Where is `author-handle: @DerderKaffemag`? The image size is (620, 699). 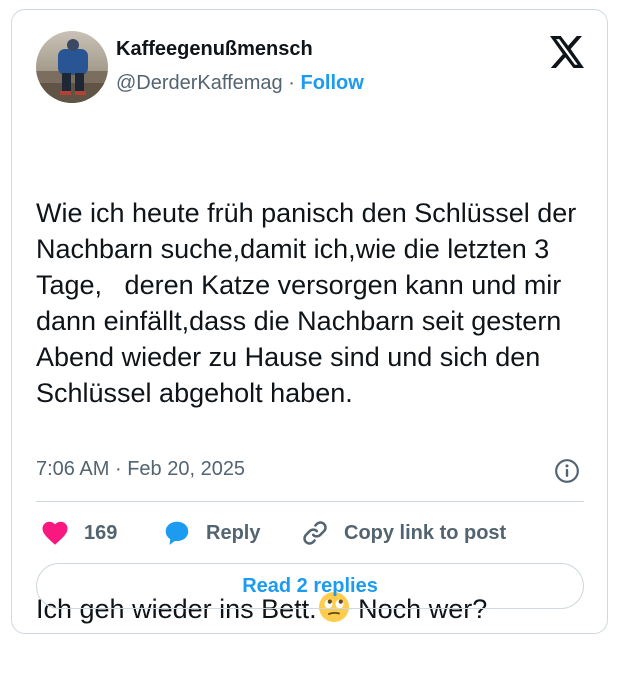 author-handle: @DerderKaffemag is located at coordinates (199, 83).